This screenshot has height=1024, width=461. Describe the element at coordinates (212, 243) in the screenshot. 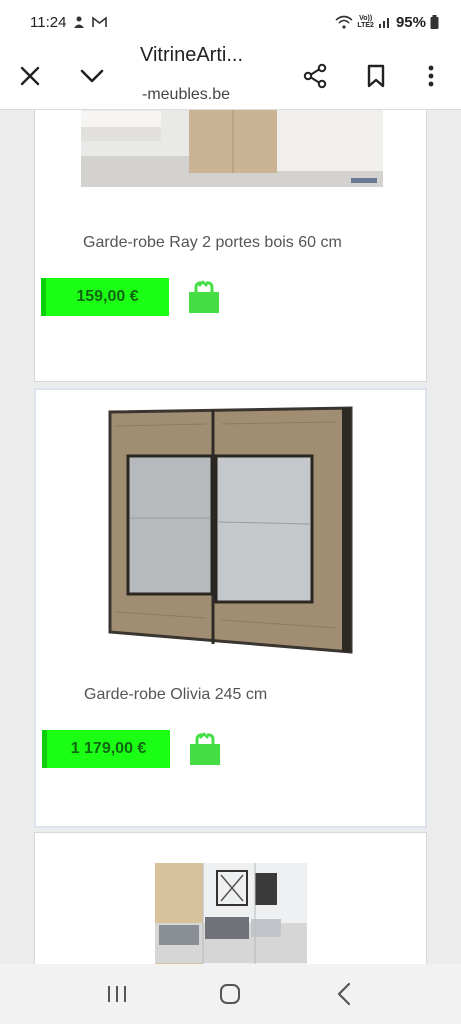

I see `product-name: Garde-robe Ray 2 portes bois 60 cm` at that location.